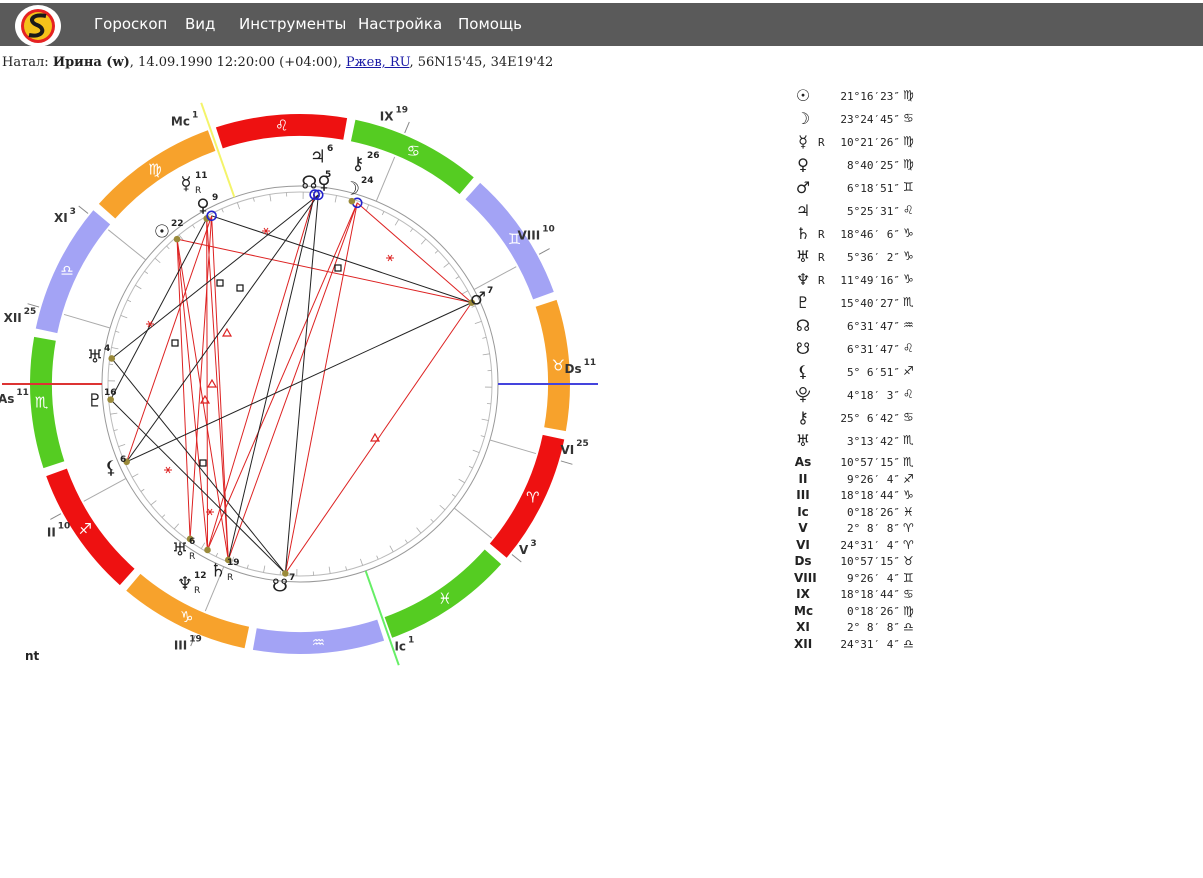 The width and height of the screenshot is (1203, 878). I want to click on venus-degree: 9, so click(215, 198).